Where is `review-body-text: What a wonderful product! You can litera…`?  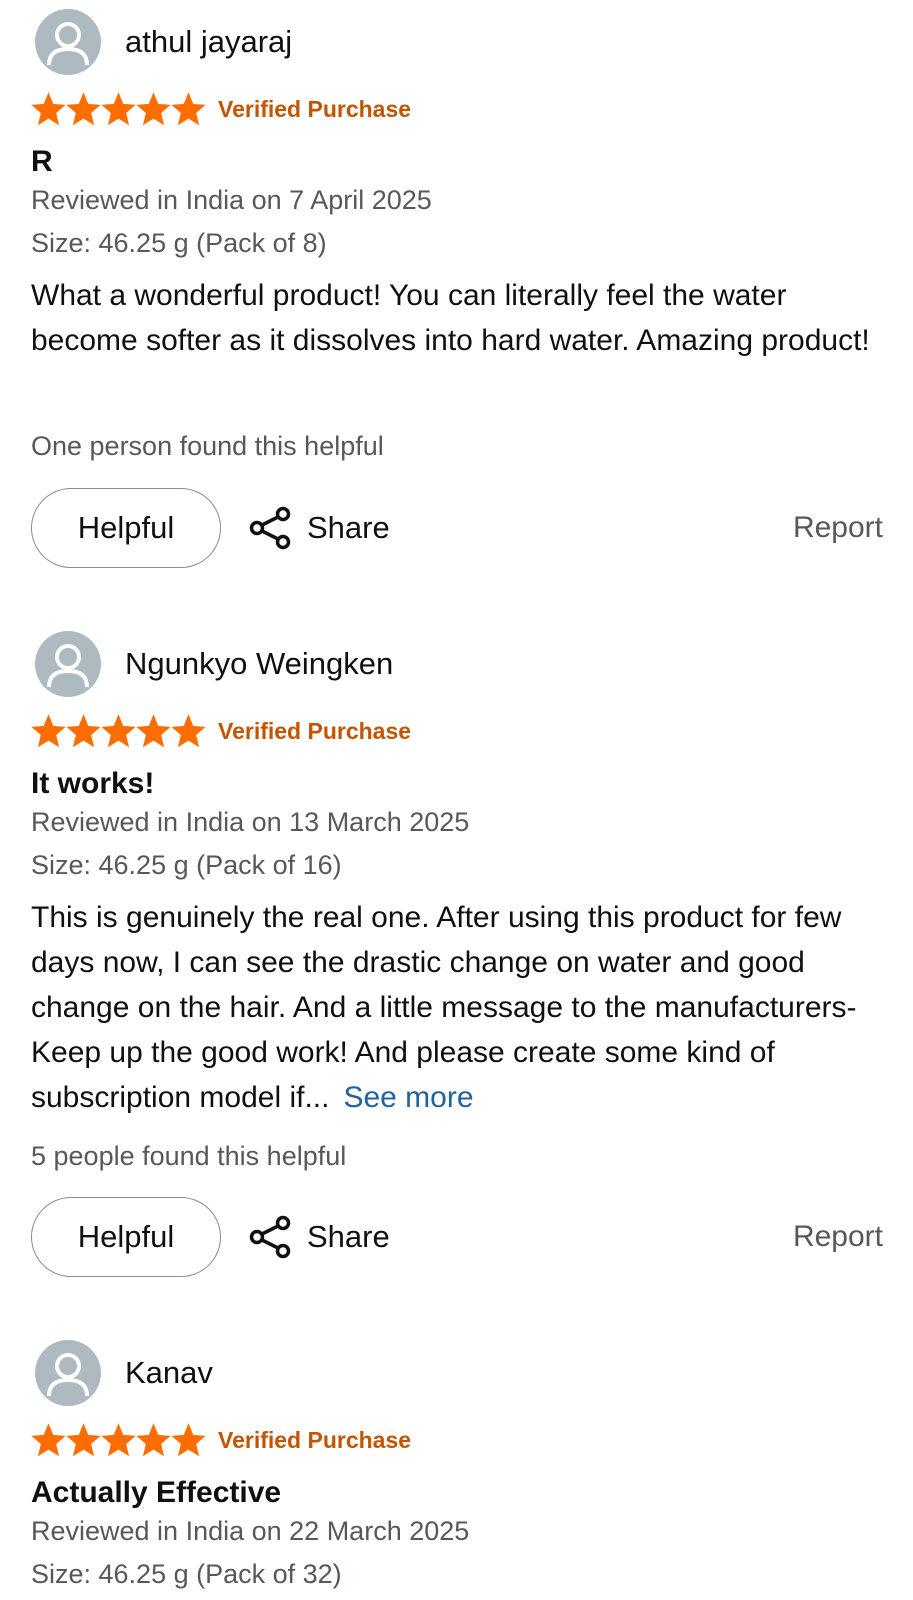
review-body-text: What a wonderful product! You can litera… is located at coordinates (450, 318).